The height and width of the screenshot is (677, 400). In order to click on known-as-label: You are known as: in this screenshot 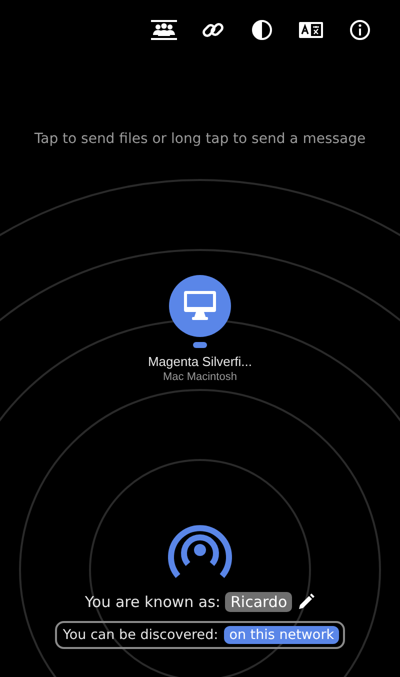, I will do `click(152, 602)`.